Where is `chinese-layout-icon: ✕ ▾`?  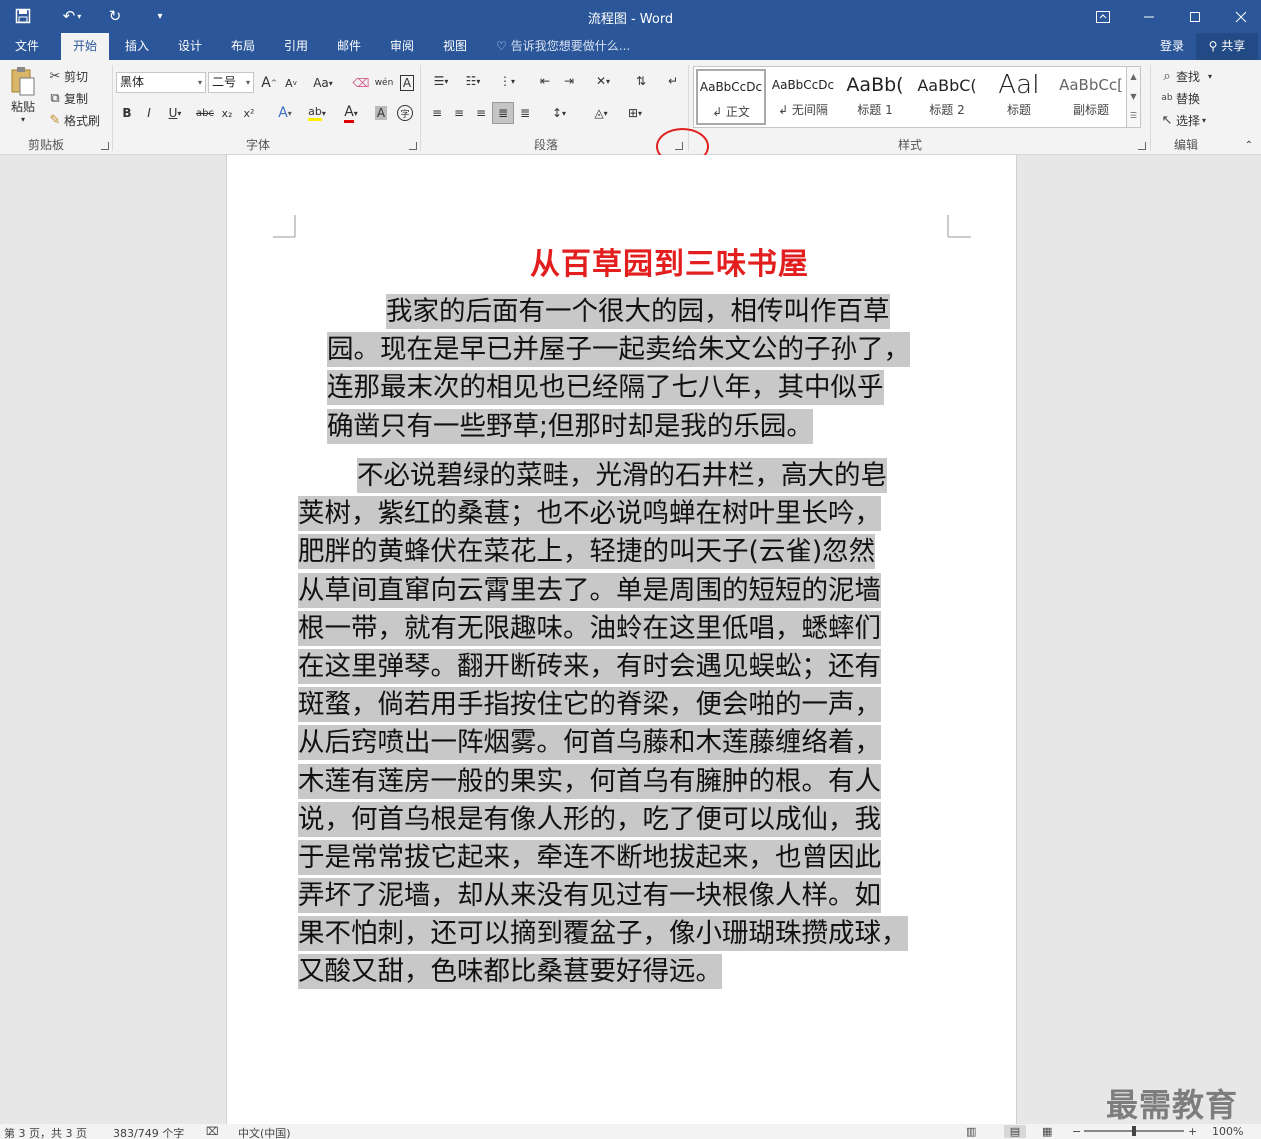 chinese-layout-icon: ✕ ▾ is located at coordinates (603, 81).